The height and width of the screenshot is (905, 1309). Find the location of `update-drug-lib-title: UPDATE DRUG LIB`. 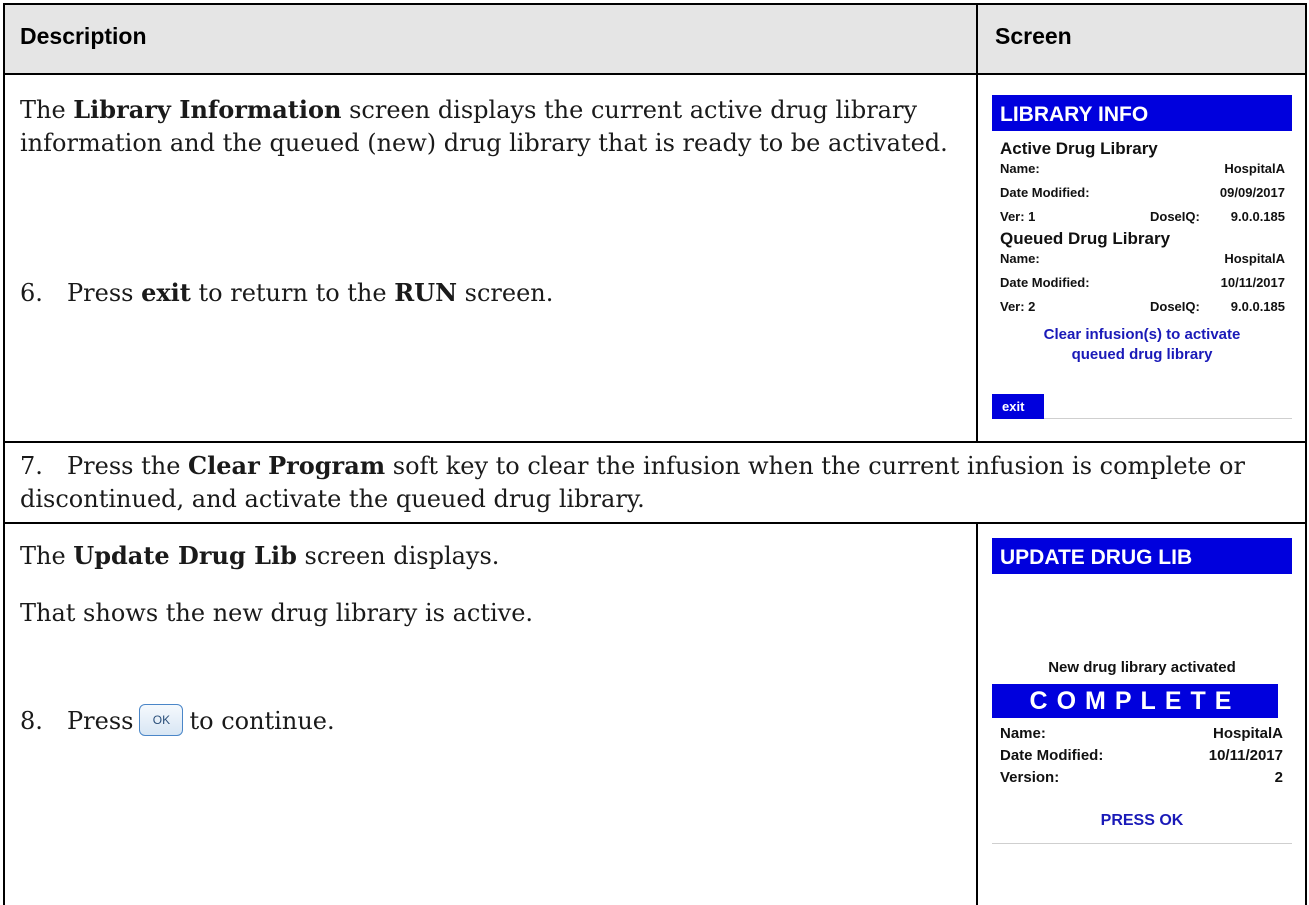

update-drug-lib-title: UPDATE DRUG LIB is located at coordinates (1142, 556).